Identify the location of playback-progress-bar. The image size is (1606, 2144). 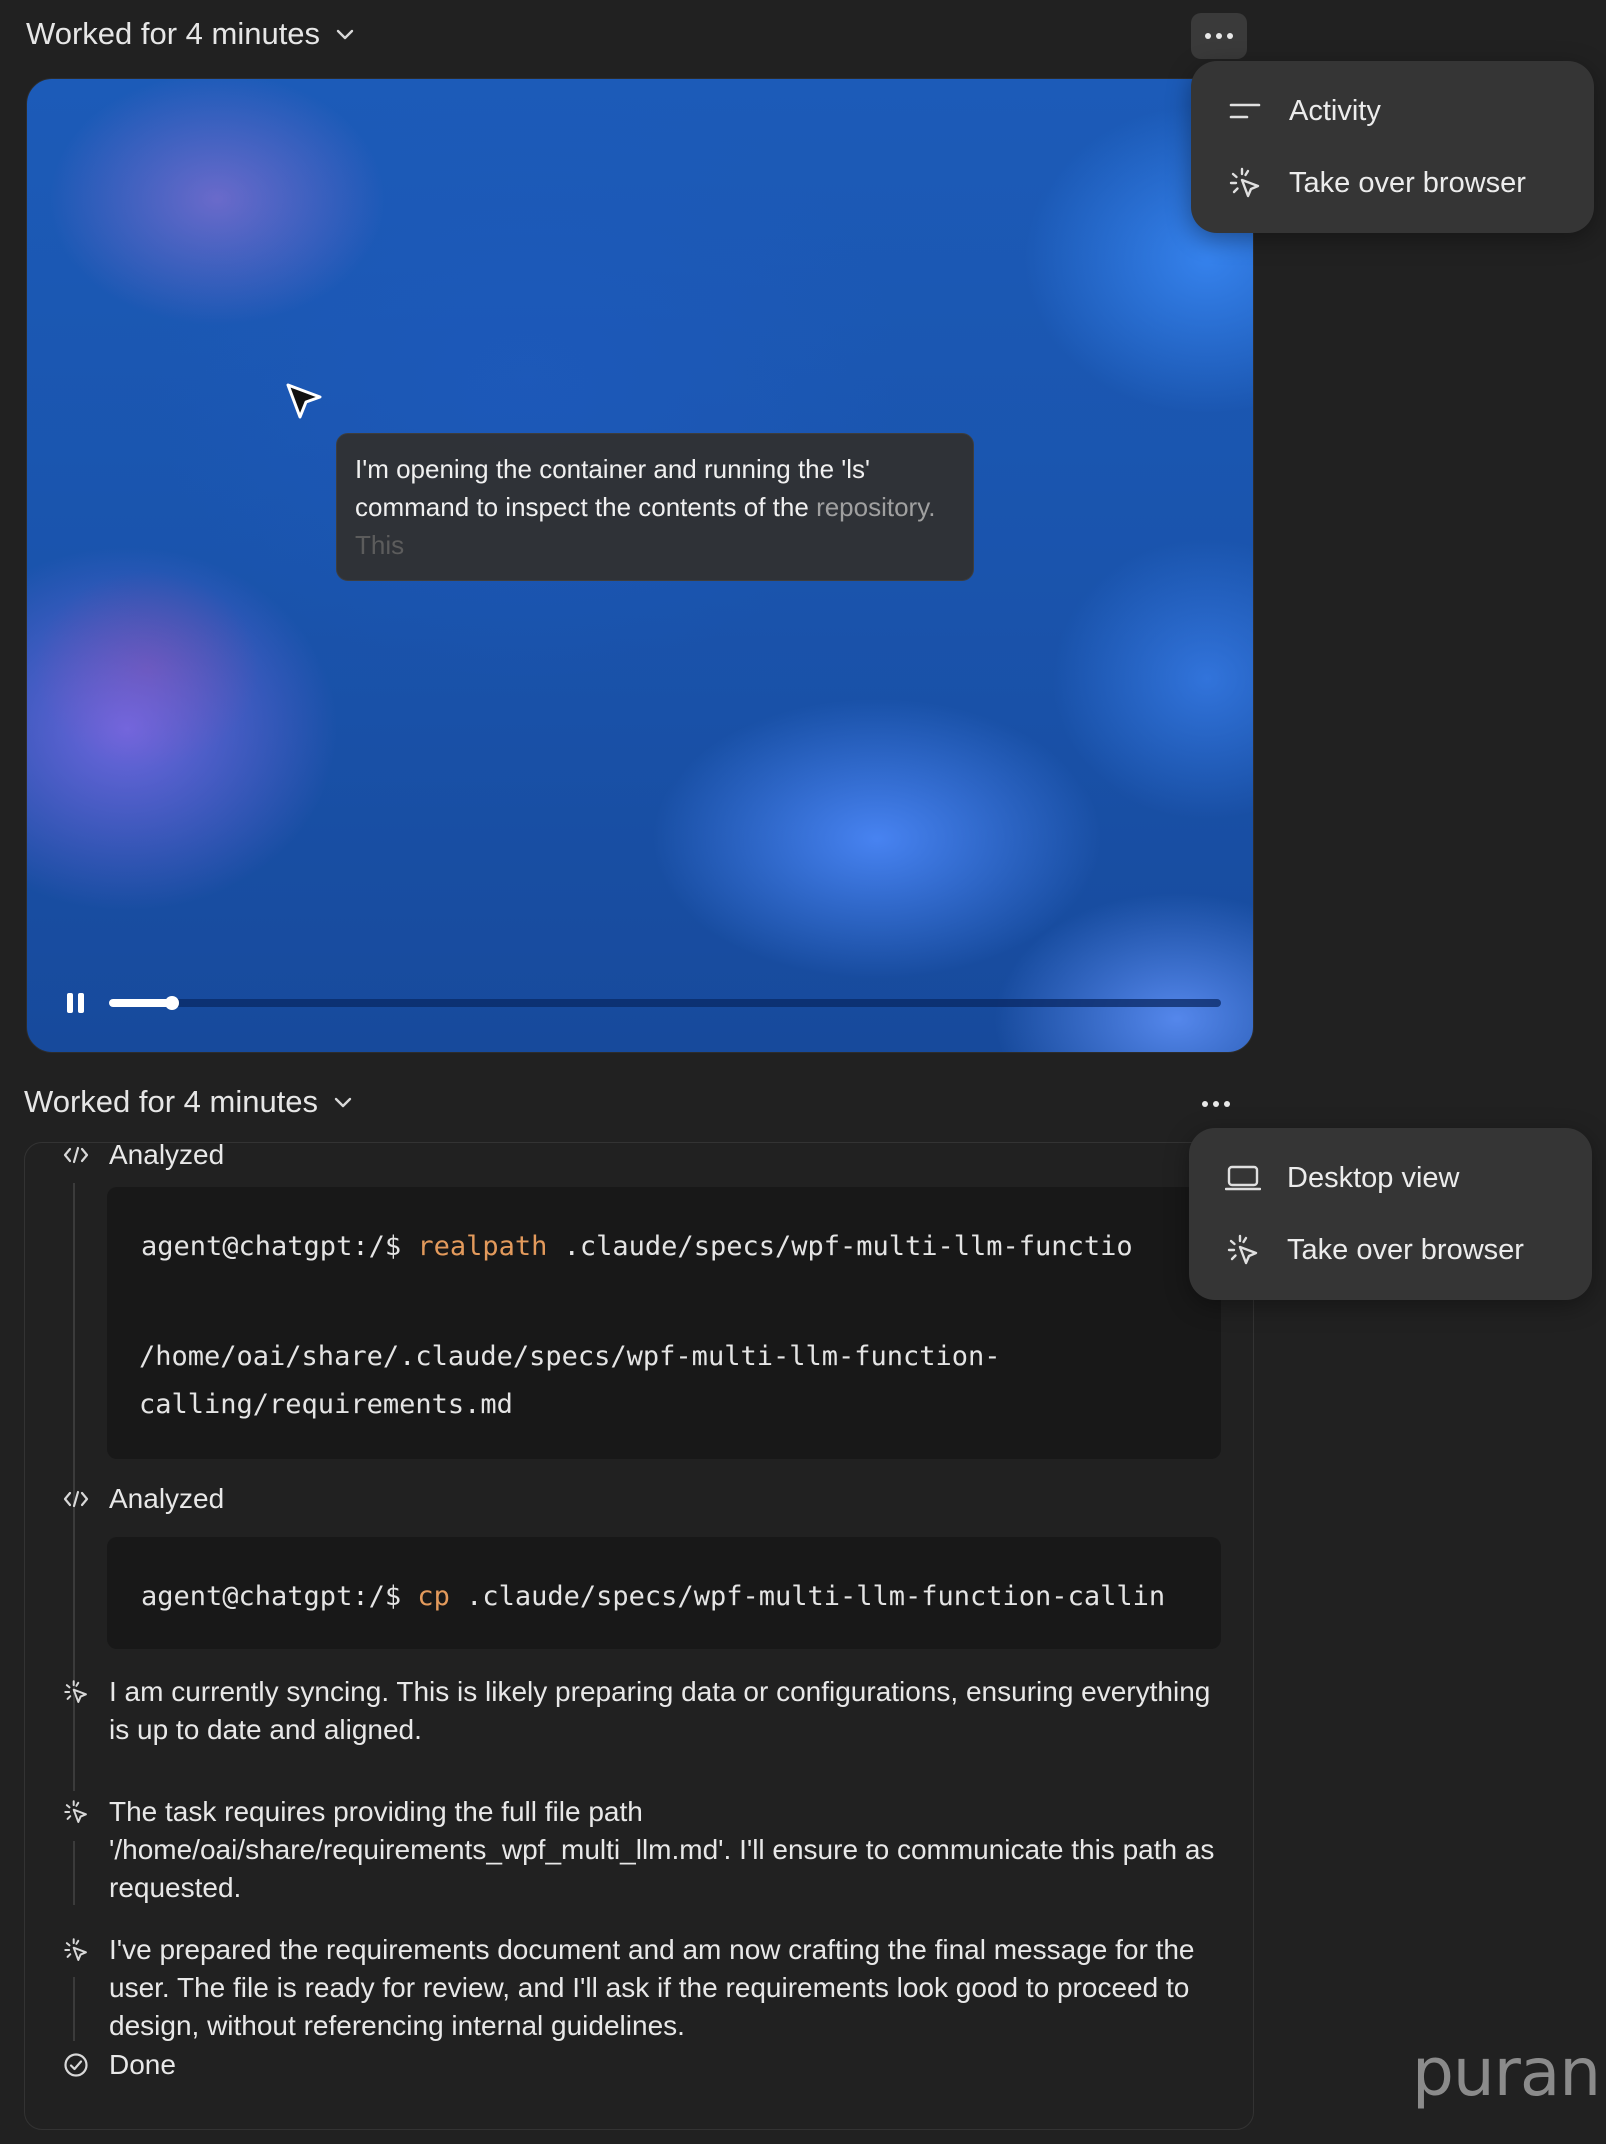
(665, 1003).